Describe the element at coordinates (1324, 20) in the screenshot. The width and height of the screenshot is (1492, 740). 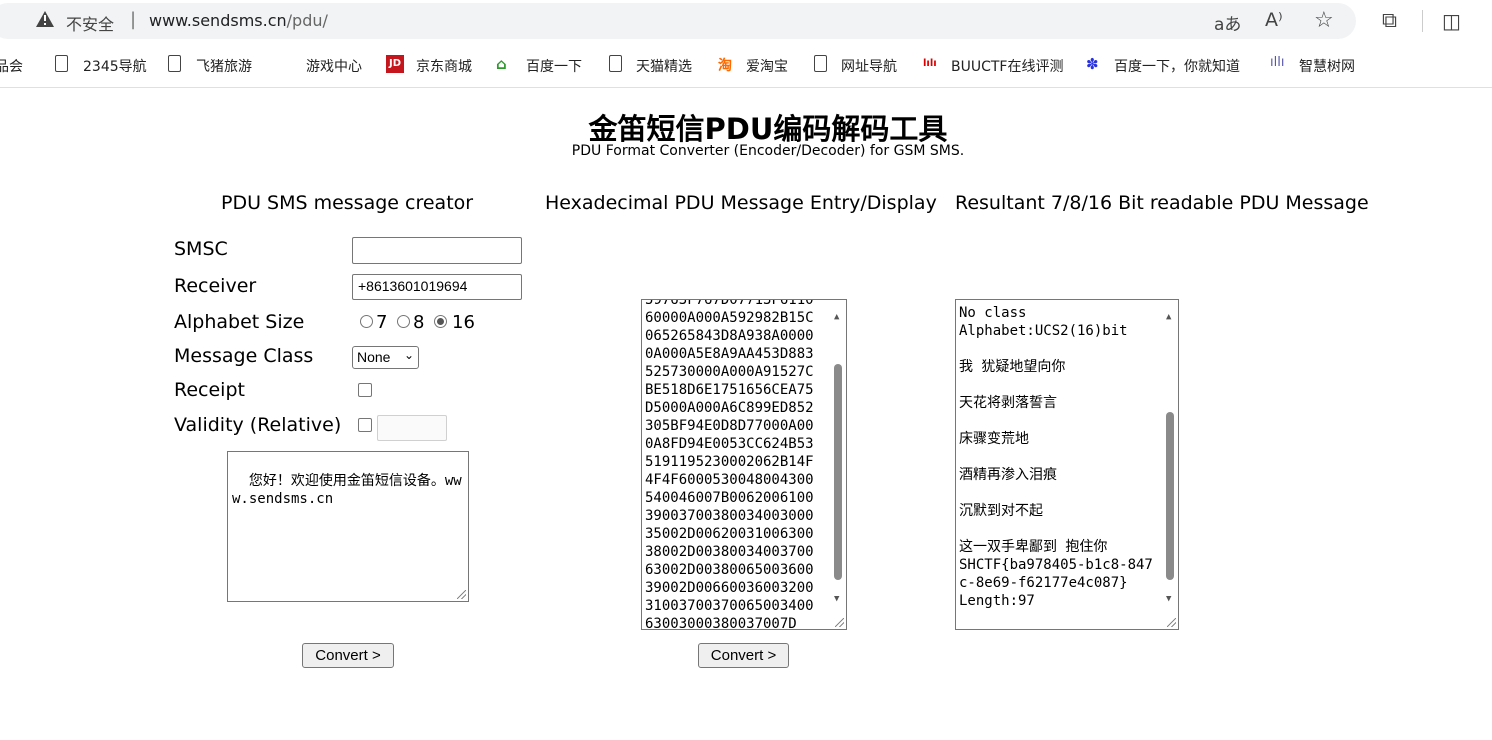
I see `favorite-star-icon: ☆` at that location.